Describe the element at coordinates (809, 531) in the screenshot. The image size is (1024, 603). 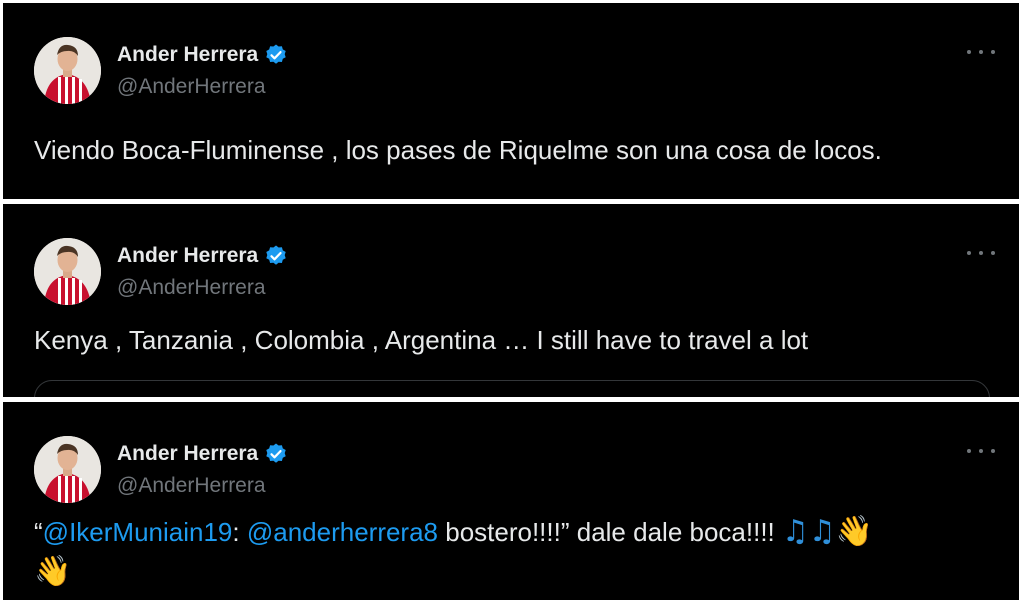
I see `music-notes-emoji: ♫♫` at that location.